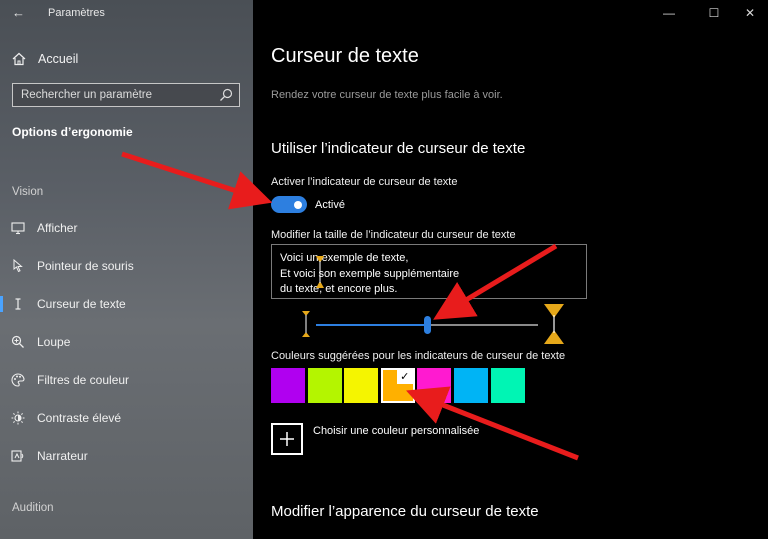  Describe the element at coordinates (33, 508) in the screenshot. I see `group-label-audition: Audition` at that location.